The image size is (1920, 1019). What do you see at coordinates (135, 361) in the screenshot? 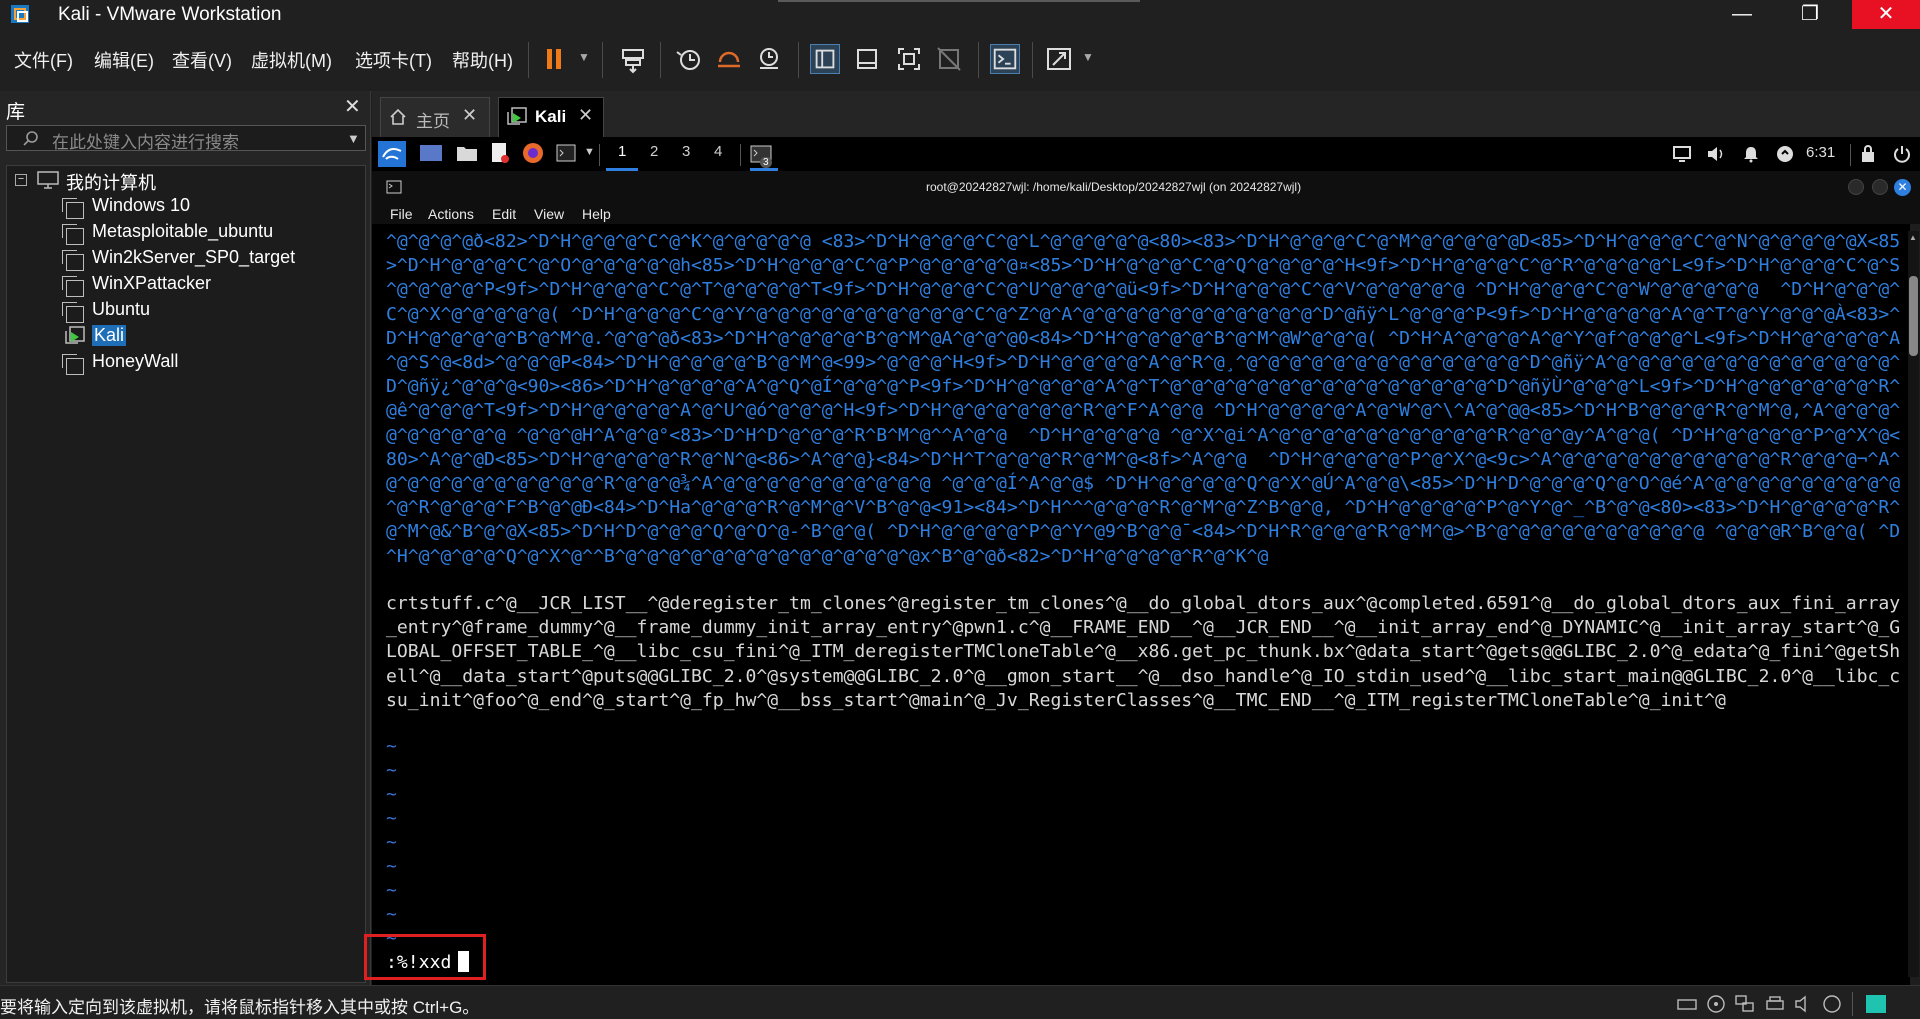
I see `tree-item-honeywall: HoneyWall` at bounding box center [135, 361].